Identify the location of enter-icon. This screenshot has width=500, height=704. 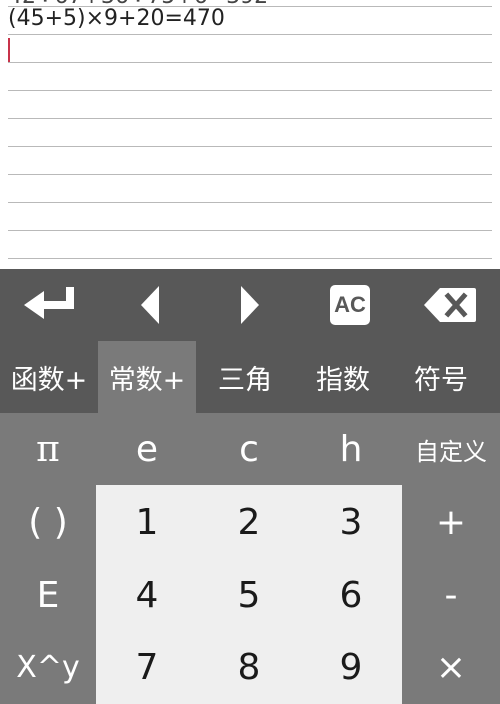
(49, 303).